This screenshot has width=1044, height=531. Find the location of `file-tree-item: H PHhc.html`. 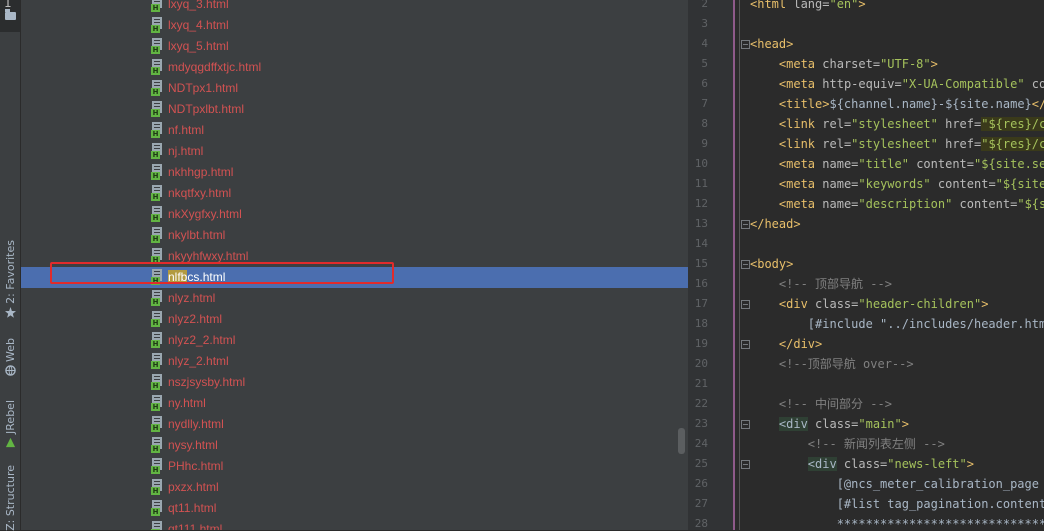

file-tree-item: H PHhc.html is located at coordinates (354, 466).